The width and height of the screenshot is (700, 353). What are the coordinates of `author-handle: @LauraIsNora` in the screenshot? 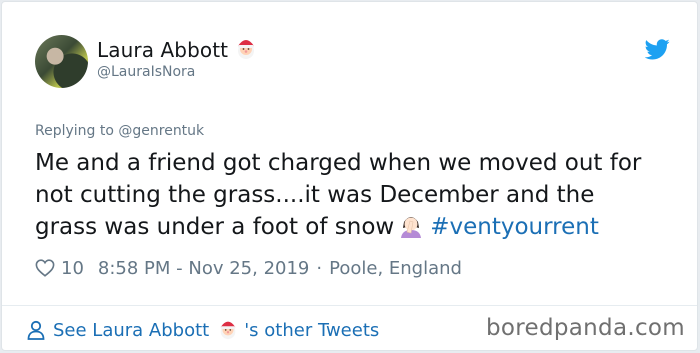 It's located at (146, 72).